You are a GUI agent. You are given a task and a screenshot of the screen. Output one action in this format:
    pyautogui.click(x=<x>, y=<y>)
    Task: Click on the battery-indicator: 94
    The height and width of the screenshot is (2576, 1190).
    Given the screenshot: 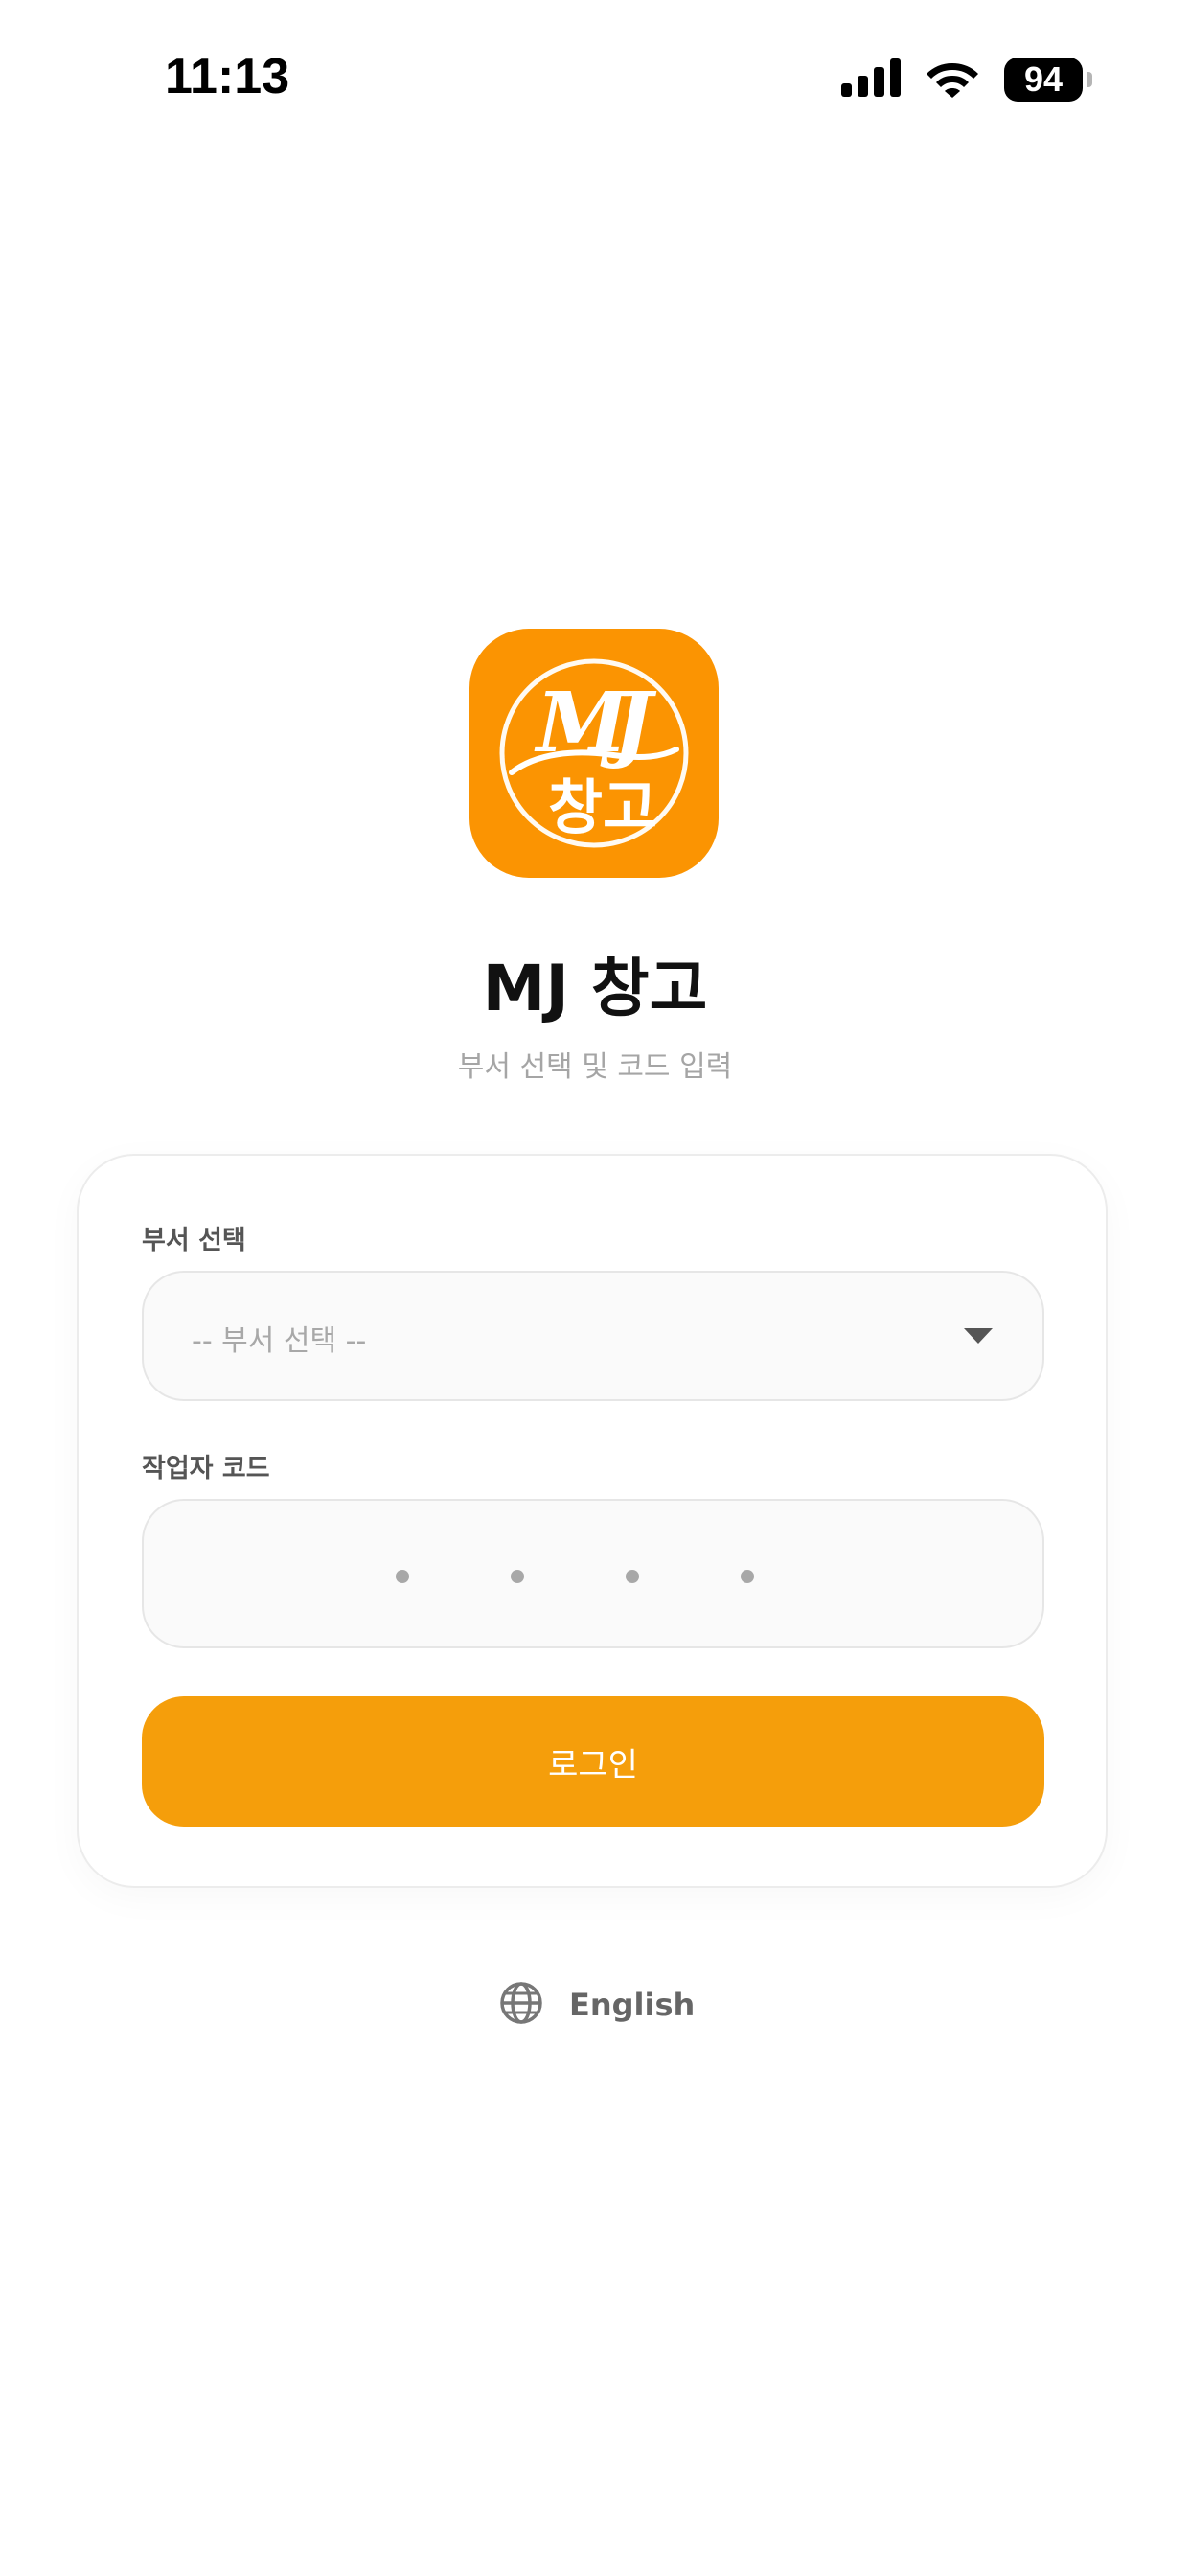 What is the action you would take?
    pyautogui.click(x=1048, y=80)
    